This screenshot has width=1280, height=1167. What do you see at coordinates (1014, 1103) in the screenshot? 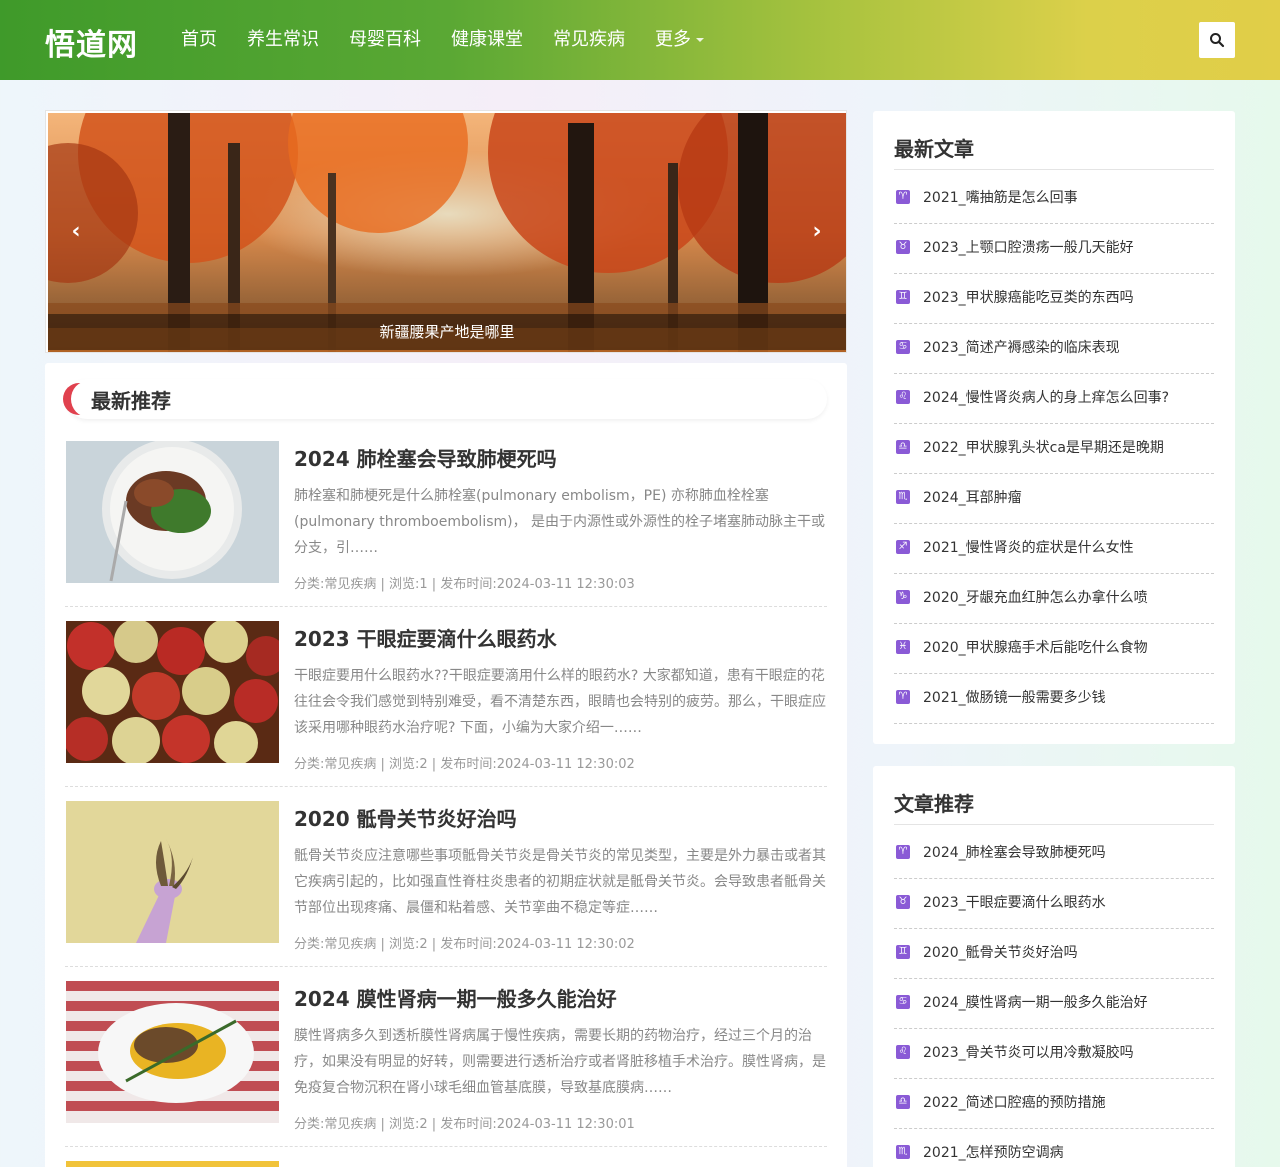
I see `article-link-text: 2022_简述口腔癌的预防措施` at bounding box center [1014, 1103].